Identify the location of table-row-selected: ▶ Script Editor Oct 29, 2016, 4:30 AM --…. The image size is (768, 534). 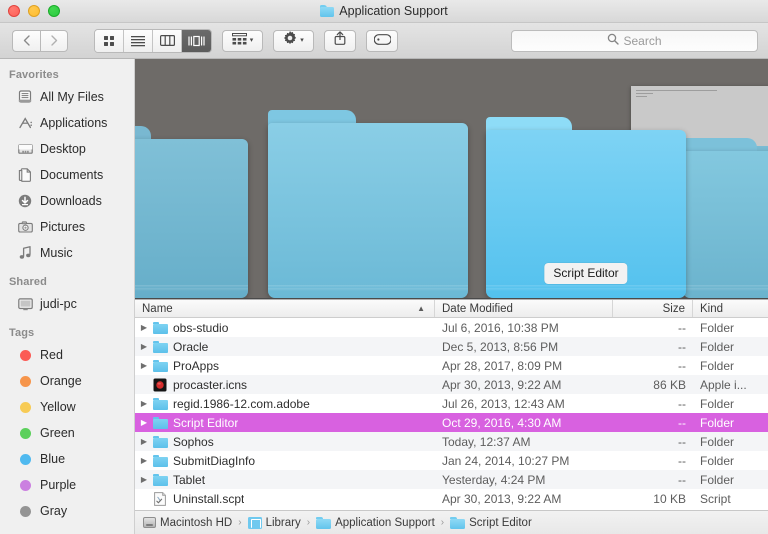
(451, 422).